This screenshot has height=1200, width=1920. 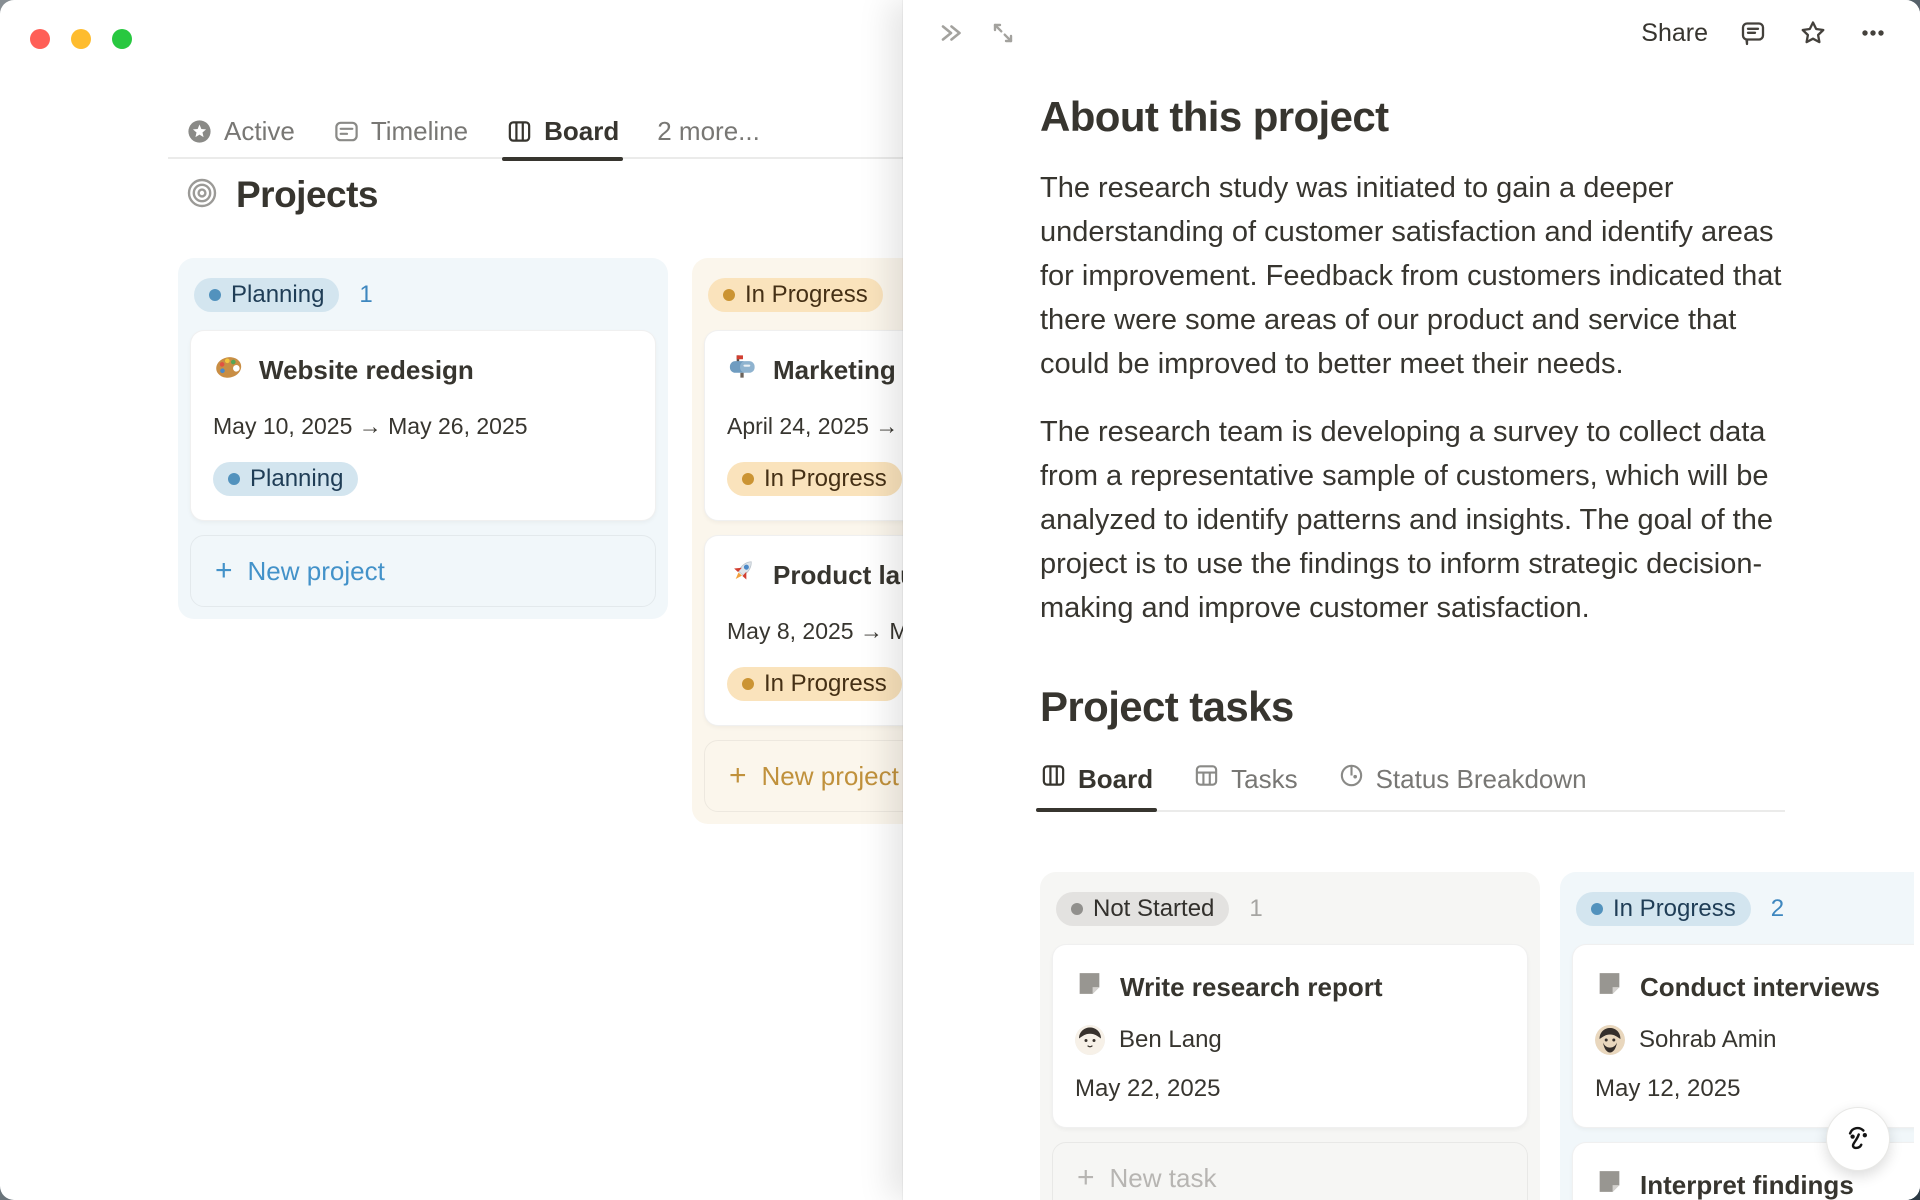 I want to click on tab-board: Board, so click(x=563, y=138).